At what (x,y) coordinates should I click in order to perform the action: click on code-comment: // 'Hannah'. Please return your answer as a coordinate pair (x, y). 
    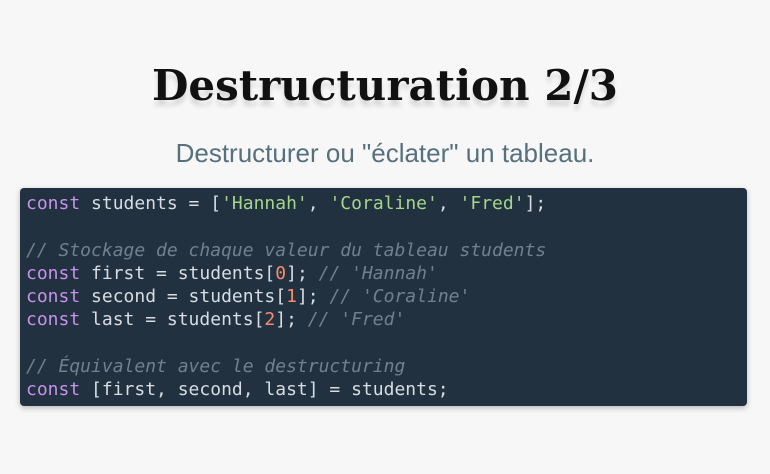
    Looking at the image, I should click on (378, 273).